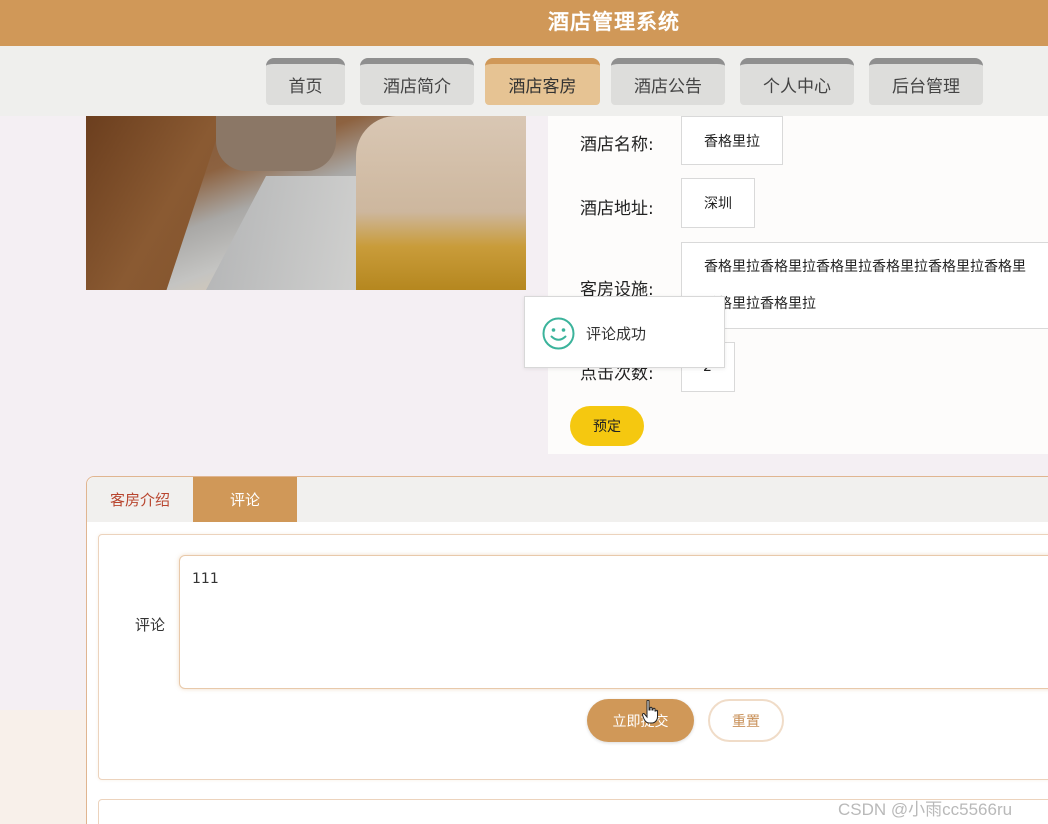  I want to click on main-nav: 首页 酒店简介 酒店客房 酒店公告 个人中心 后台管理, so click(524, 81).